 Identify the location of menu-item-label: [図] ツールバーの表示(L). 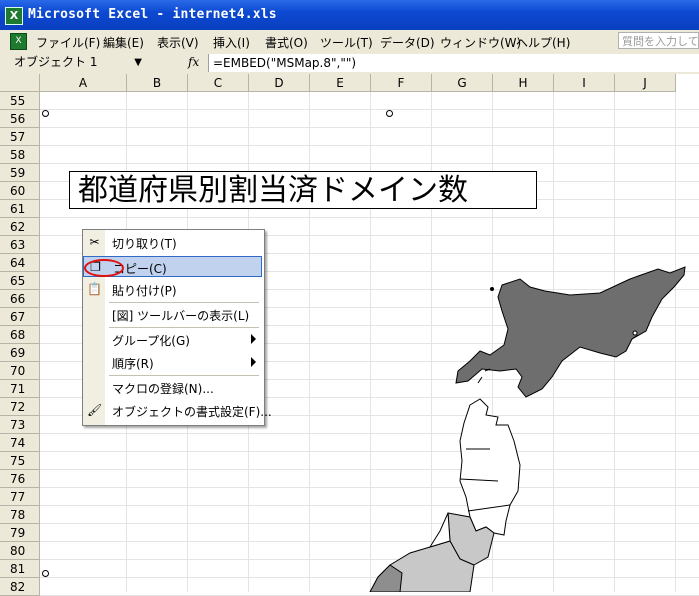
(181, 316).